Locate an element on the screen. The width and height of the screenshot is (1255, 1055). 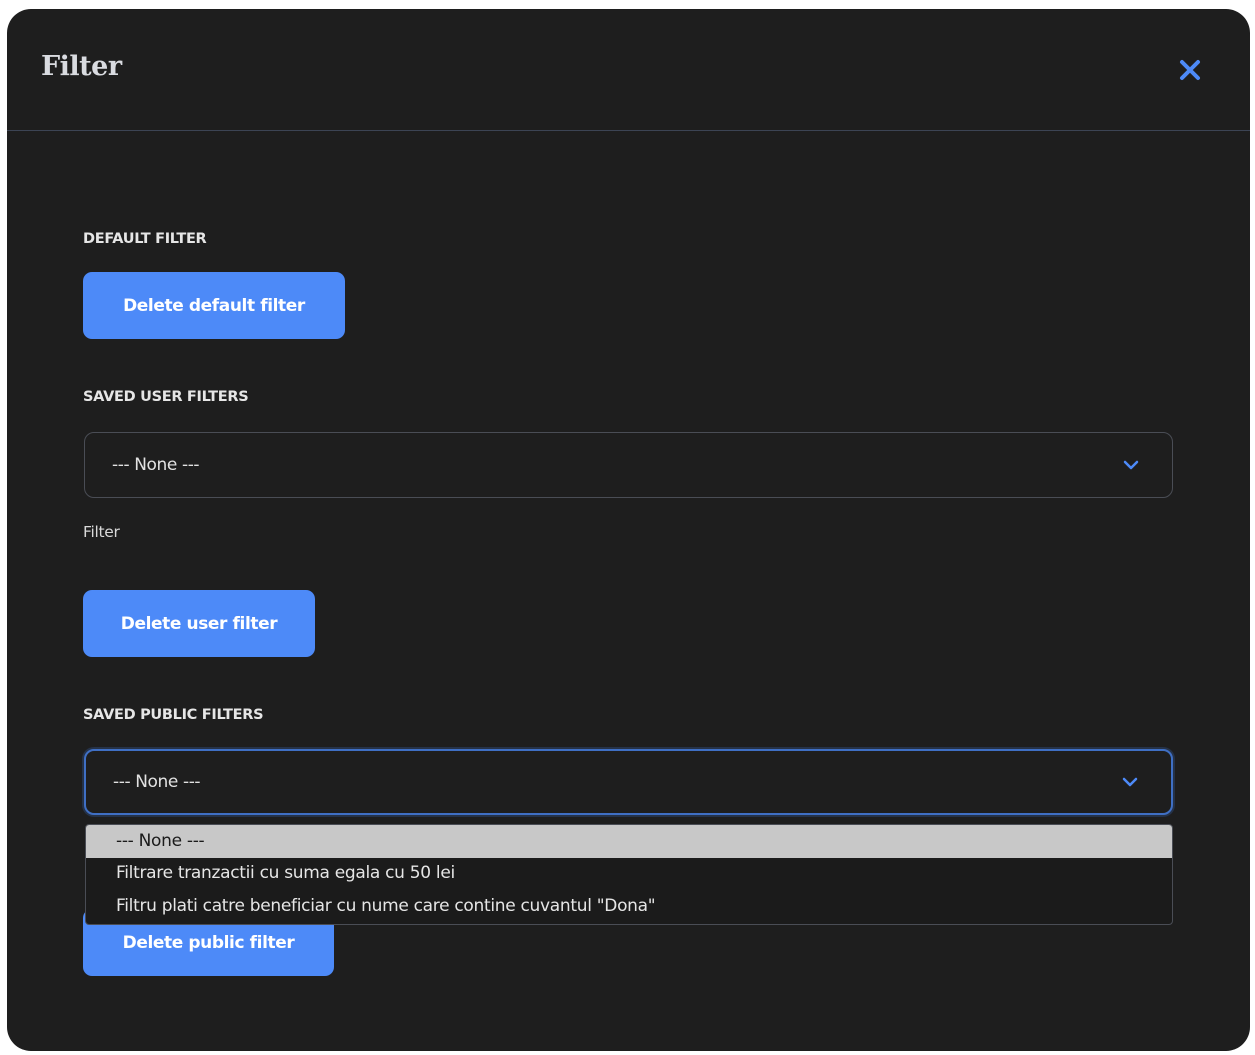
saved-public-filters-heading: SAVED PUBLIC FILTERS is located at coordinates (173, 715).